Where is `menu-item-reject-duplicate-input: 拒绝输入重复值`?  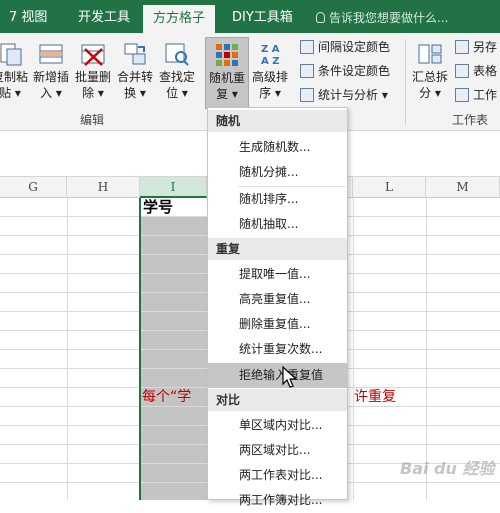
menu-item-reject-duplicate-input: 拒绝输入重复值 is located at coordinates (277, 375).